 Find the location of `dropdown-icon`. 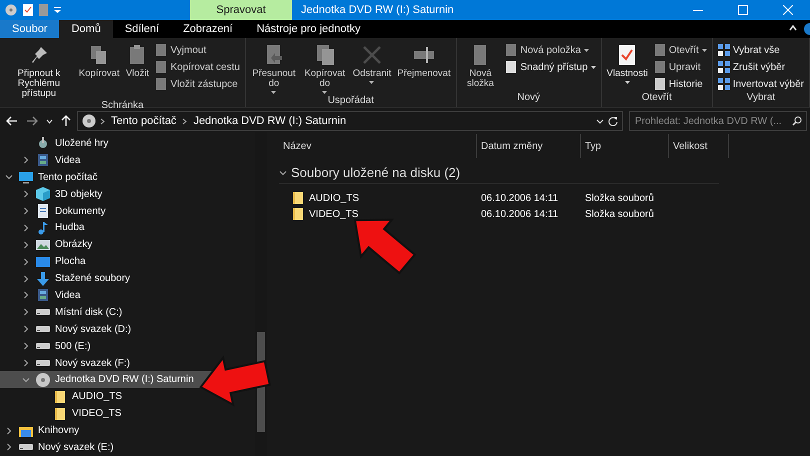

dropdown-icon is located at coordinates (600, 121).